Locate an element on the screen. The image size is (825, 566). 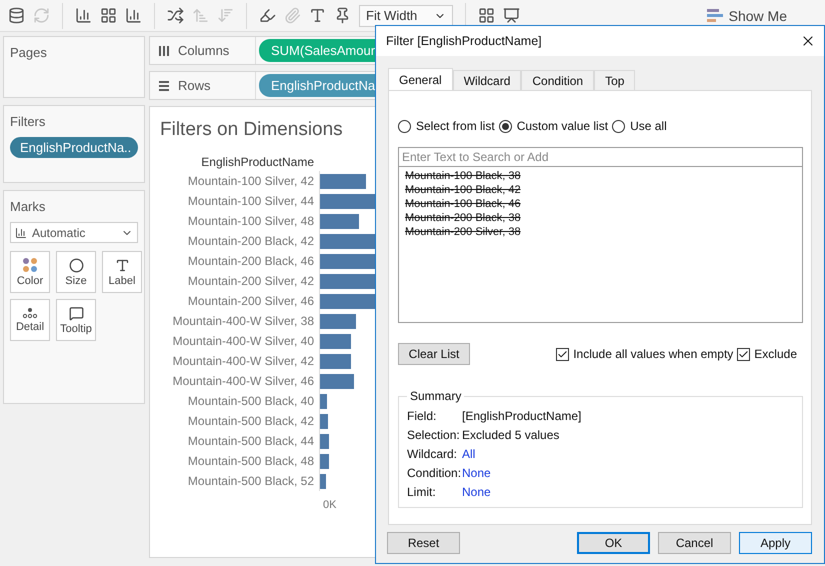
mark-button: Label is located at coordinates (122, 272).